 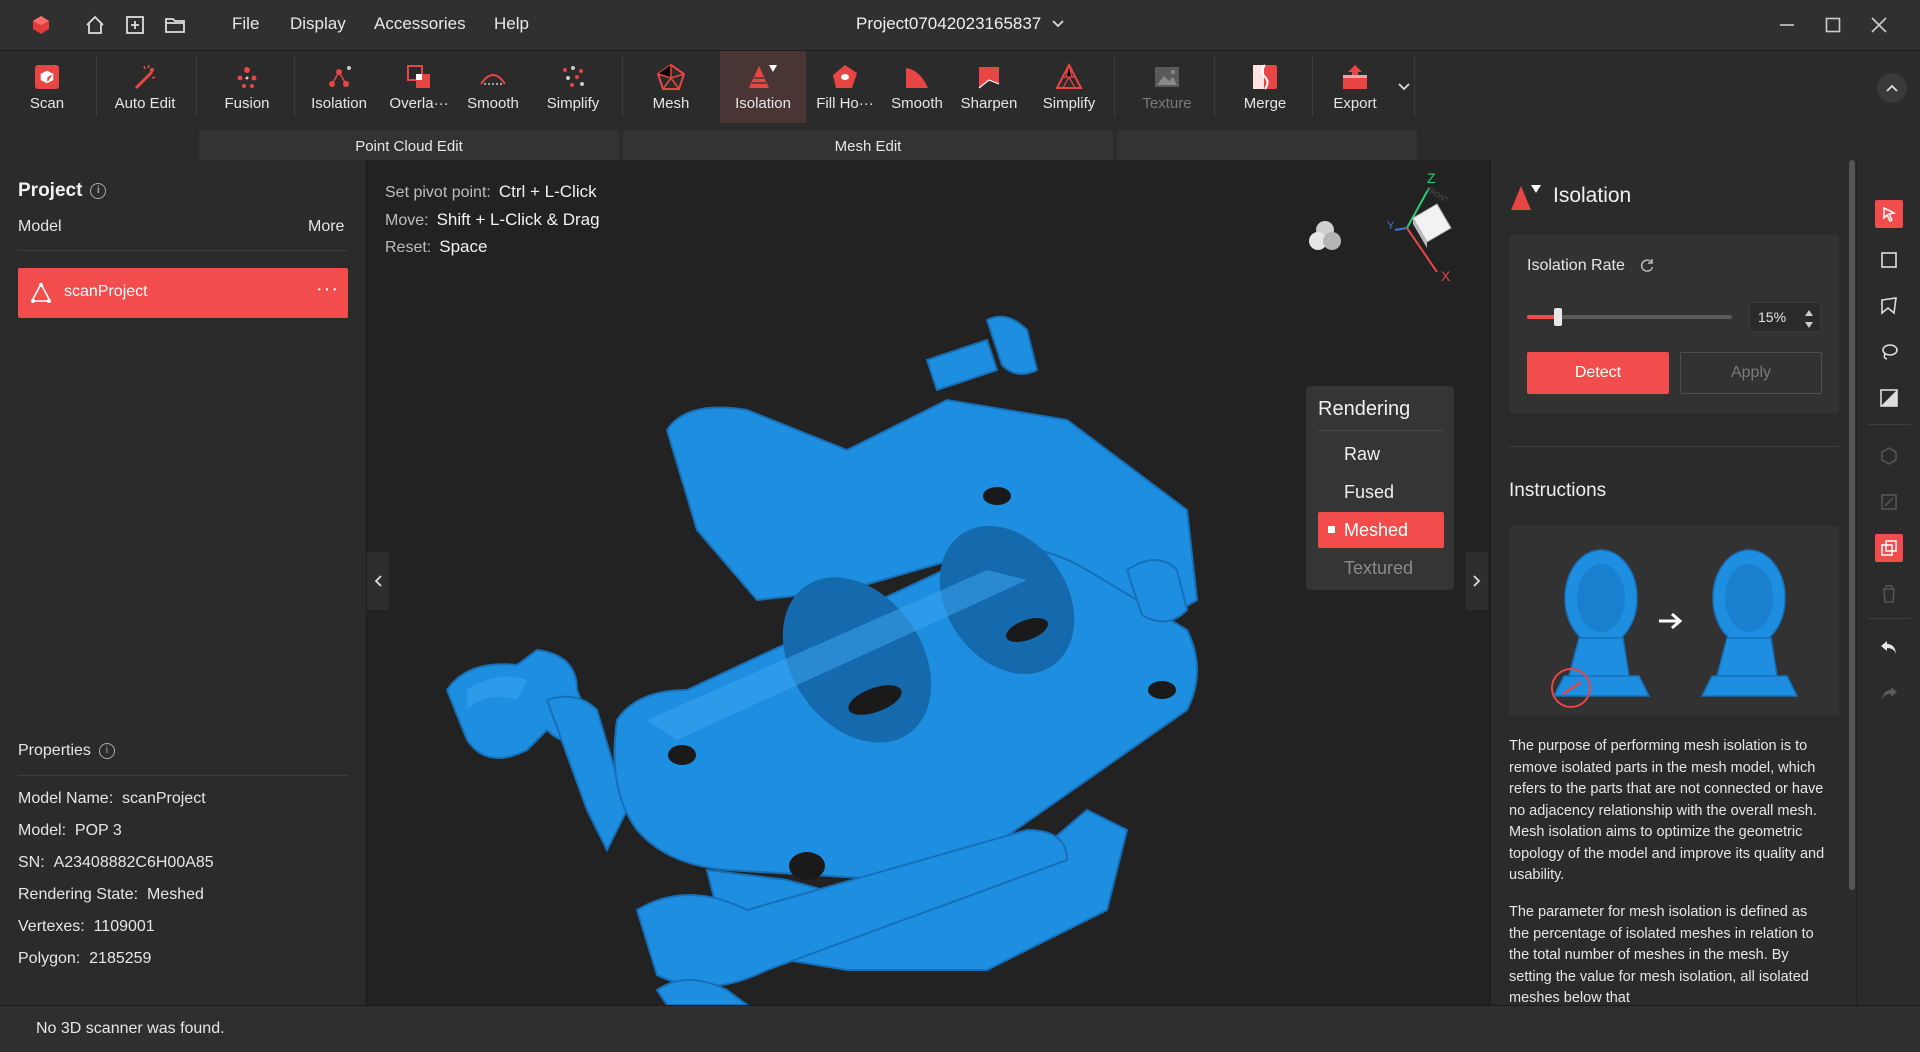 I want to click on menu-file: File, so click(x=245, y=24).